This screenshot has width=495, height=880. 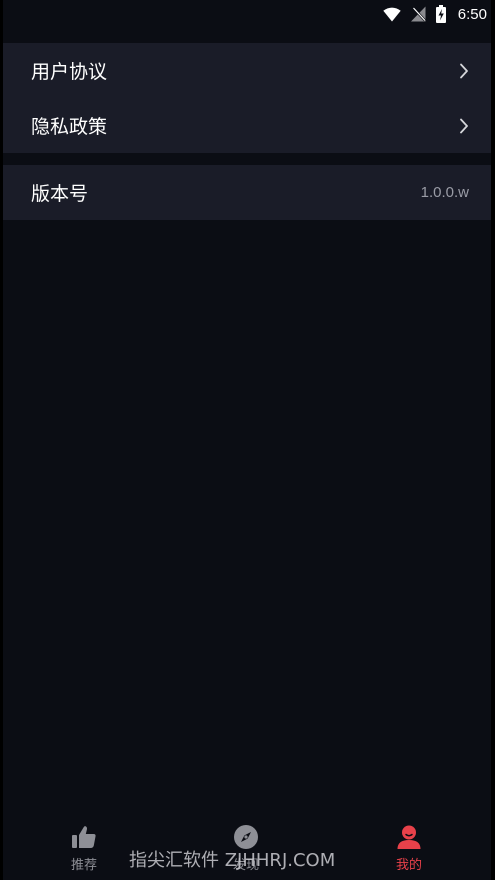 I want to click on settings-group-version: 版本号 1.0.0.w, so click(x=247, y=192).